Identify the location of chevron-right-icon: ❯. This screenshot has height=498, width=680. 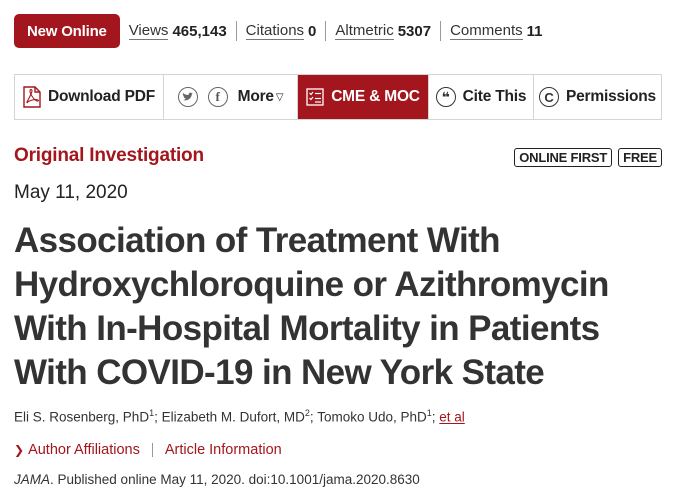
(19, 450).